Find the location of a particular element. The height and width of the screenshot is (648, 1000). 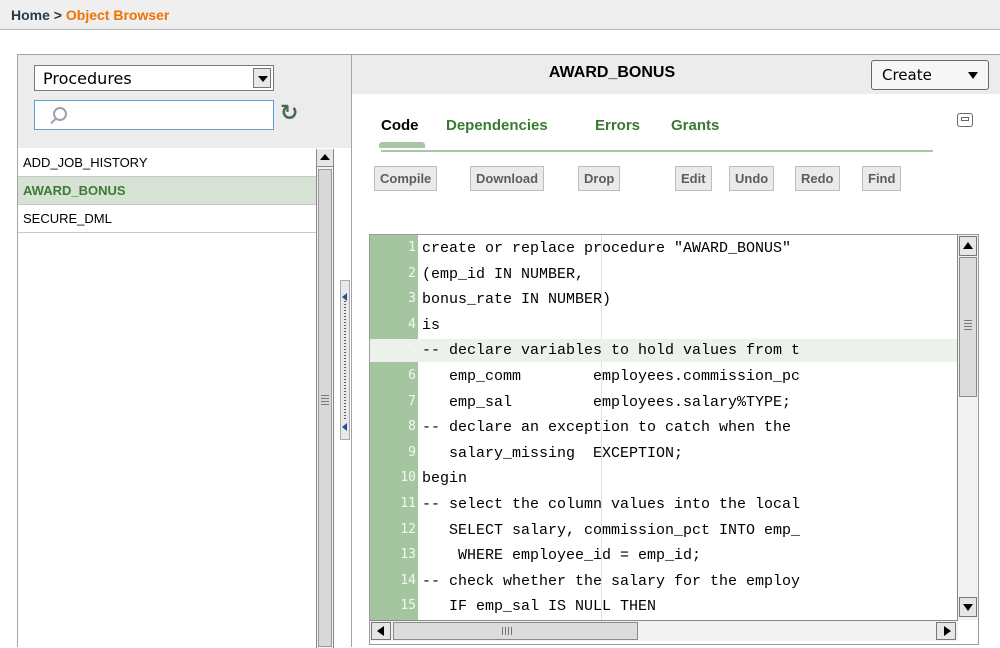

code-text: bonus_rate IN NUMBER) is located at coordinates (517, 300).